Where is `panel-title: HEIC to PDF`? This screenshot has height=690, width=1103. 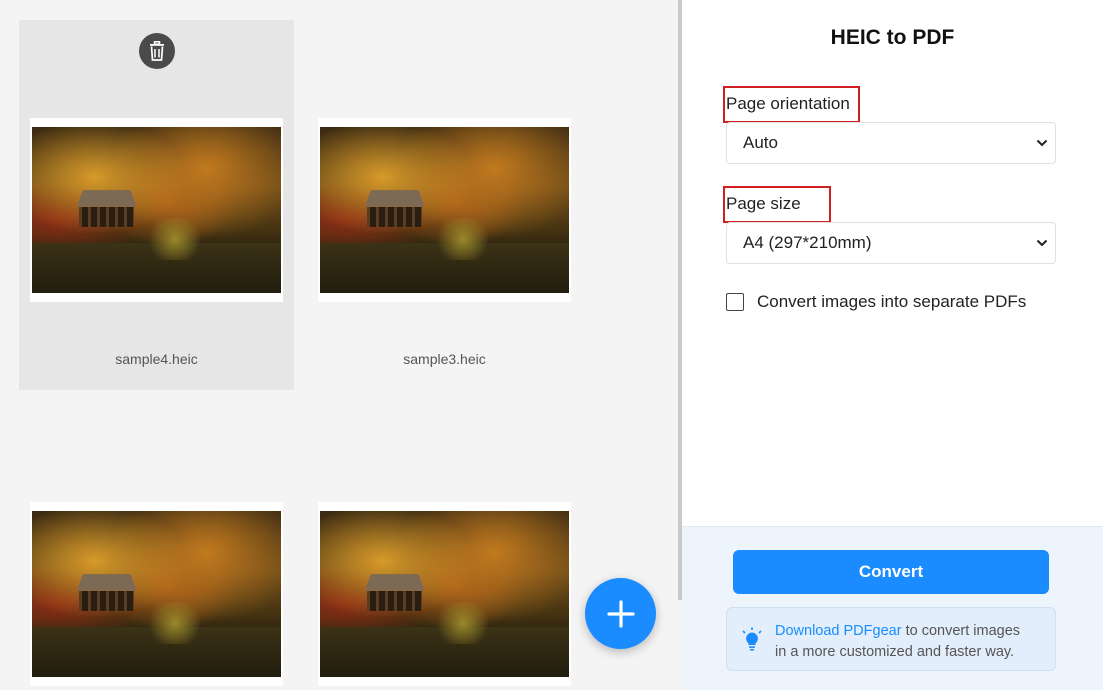
panel-title: HEIC to PDF is located at coordinates (892, 37).